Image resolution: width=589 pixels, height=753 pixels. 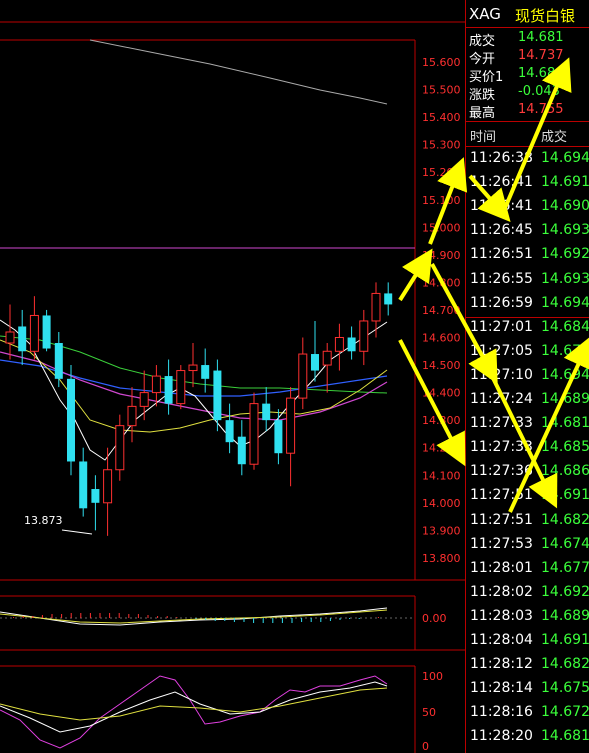 I want to click on quote-label: 涨跌, so click(x=482, y=95).